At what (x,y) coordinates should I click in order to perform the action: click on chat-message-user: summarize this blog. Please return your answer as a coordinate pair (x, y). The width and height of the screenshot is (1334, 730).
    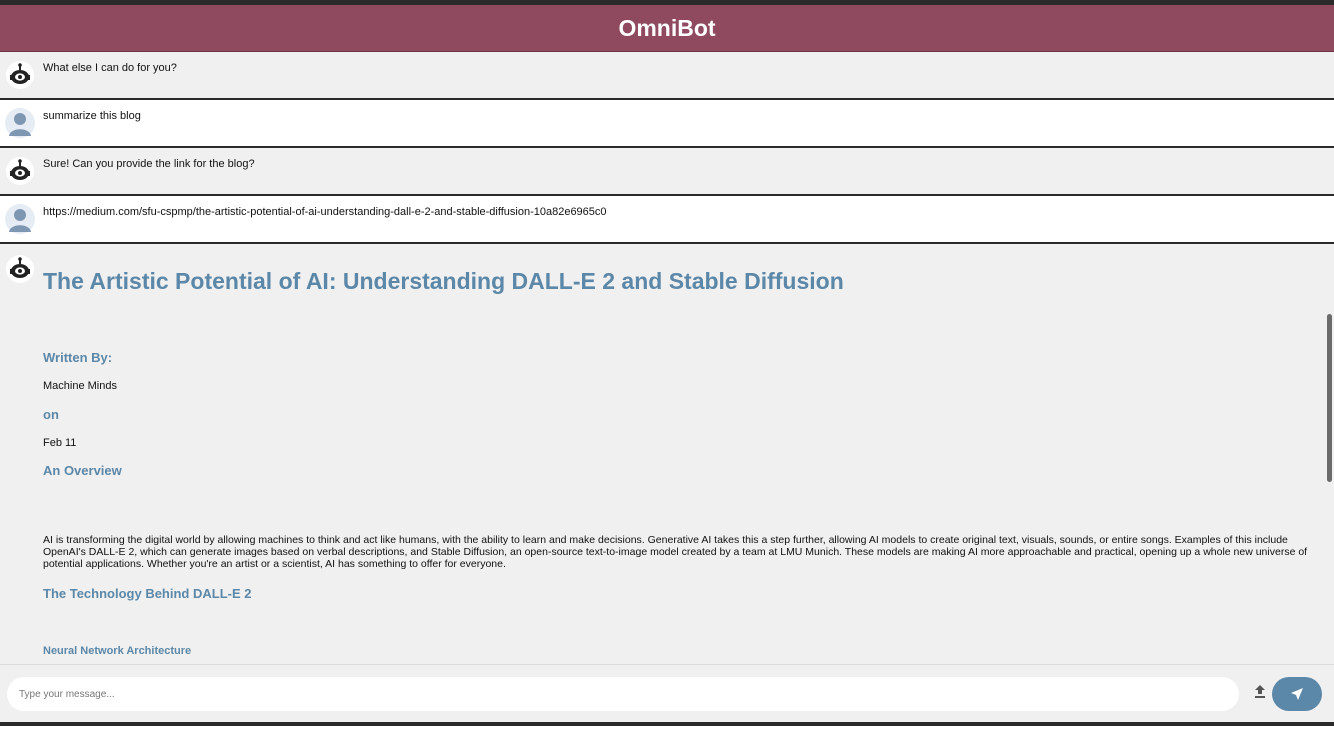
    Looking at the image, I should click on (667, 124).